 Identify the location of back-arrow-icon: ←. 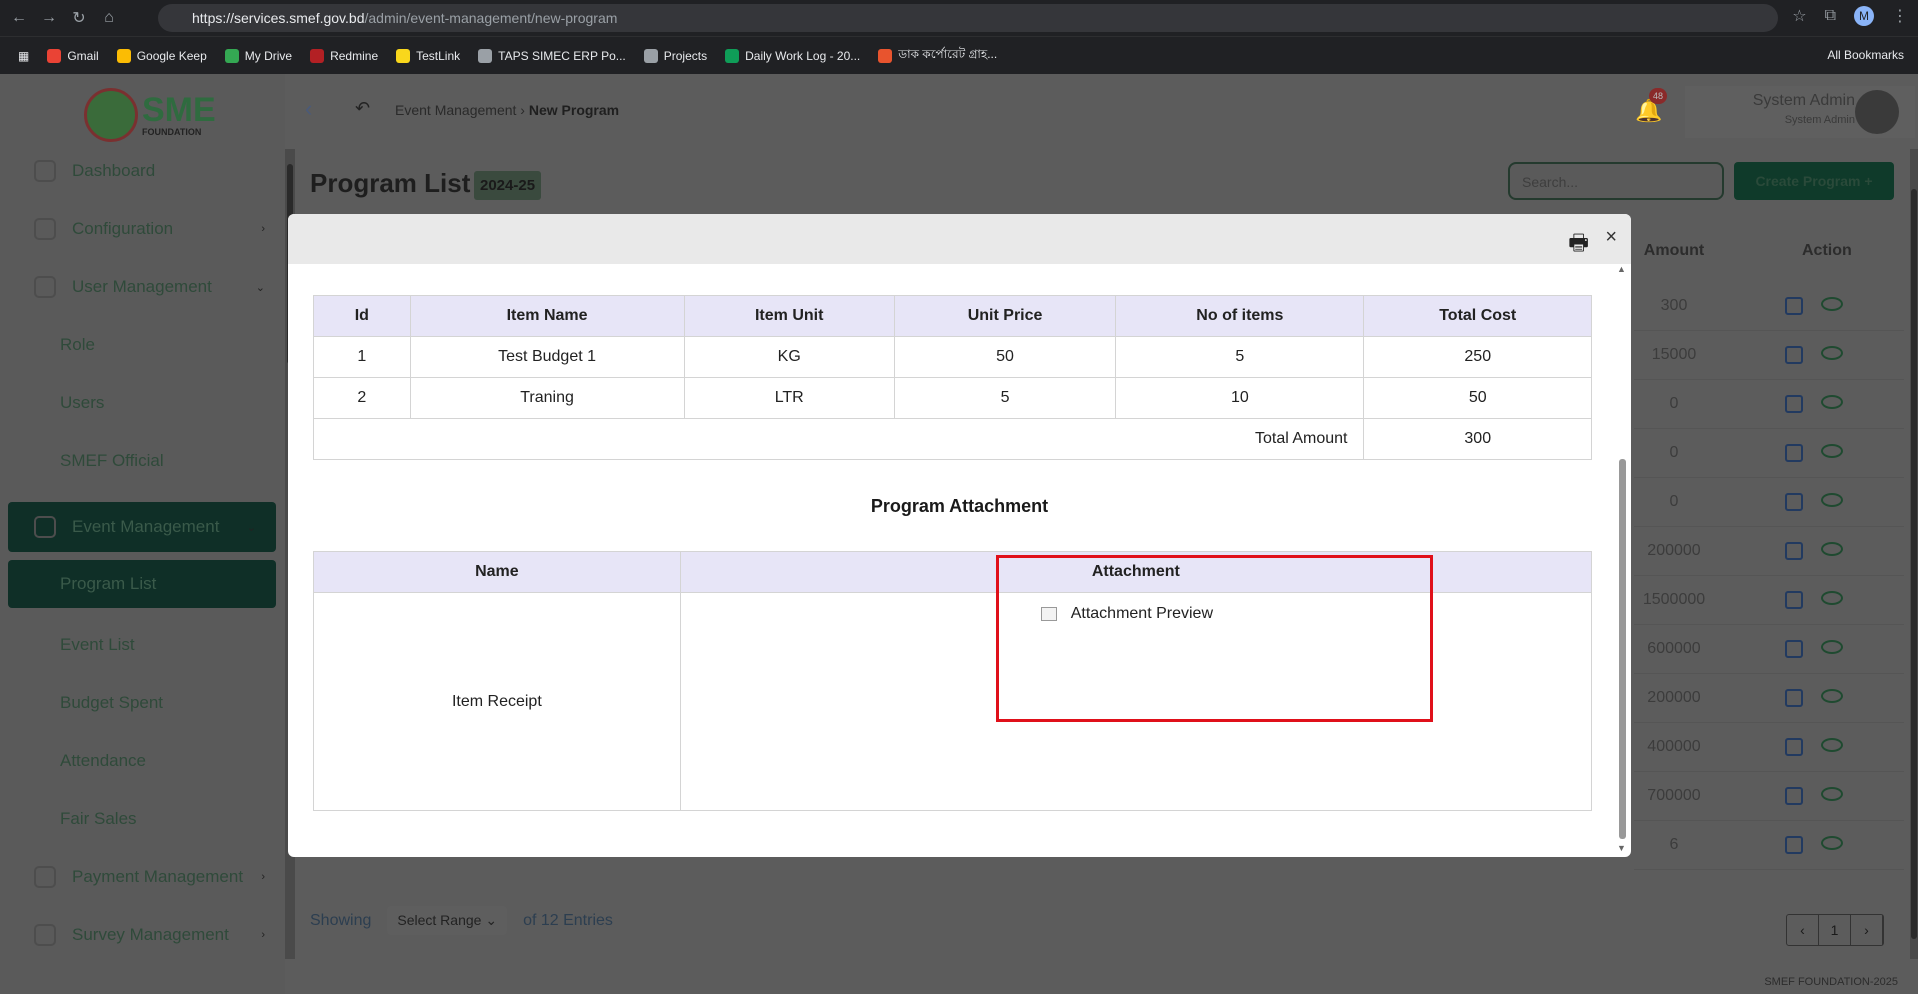
(19, 18).